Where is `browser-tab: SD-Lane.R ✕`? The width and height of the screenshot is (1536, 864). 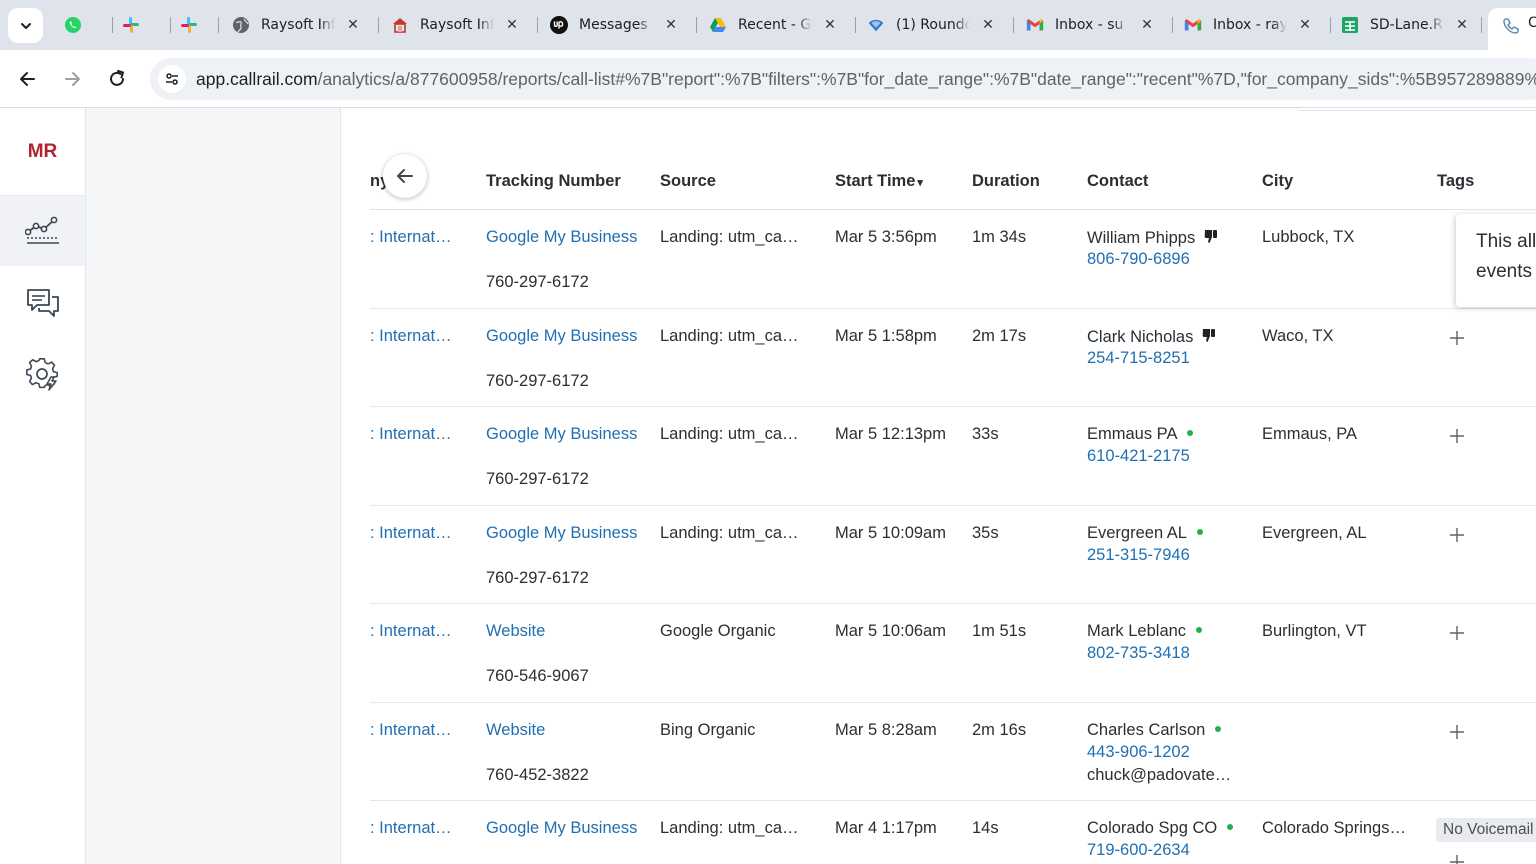
browser-tab: SD-Lane.R ✕ is located at coordinates (1406, 25).